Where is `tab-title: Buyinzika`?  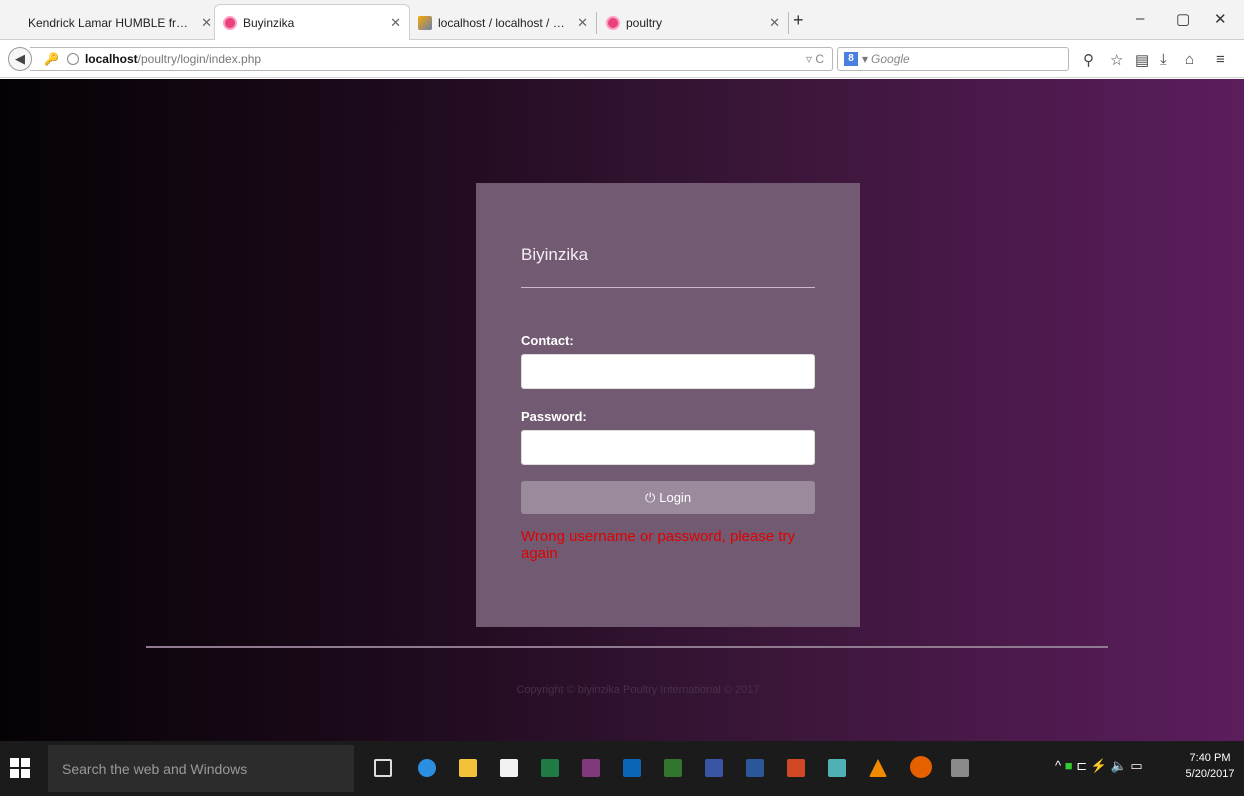
tab-title: Buyinzika is located at coordinates (269, 23).